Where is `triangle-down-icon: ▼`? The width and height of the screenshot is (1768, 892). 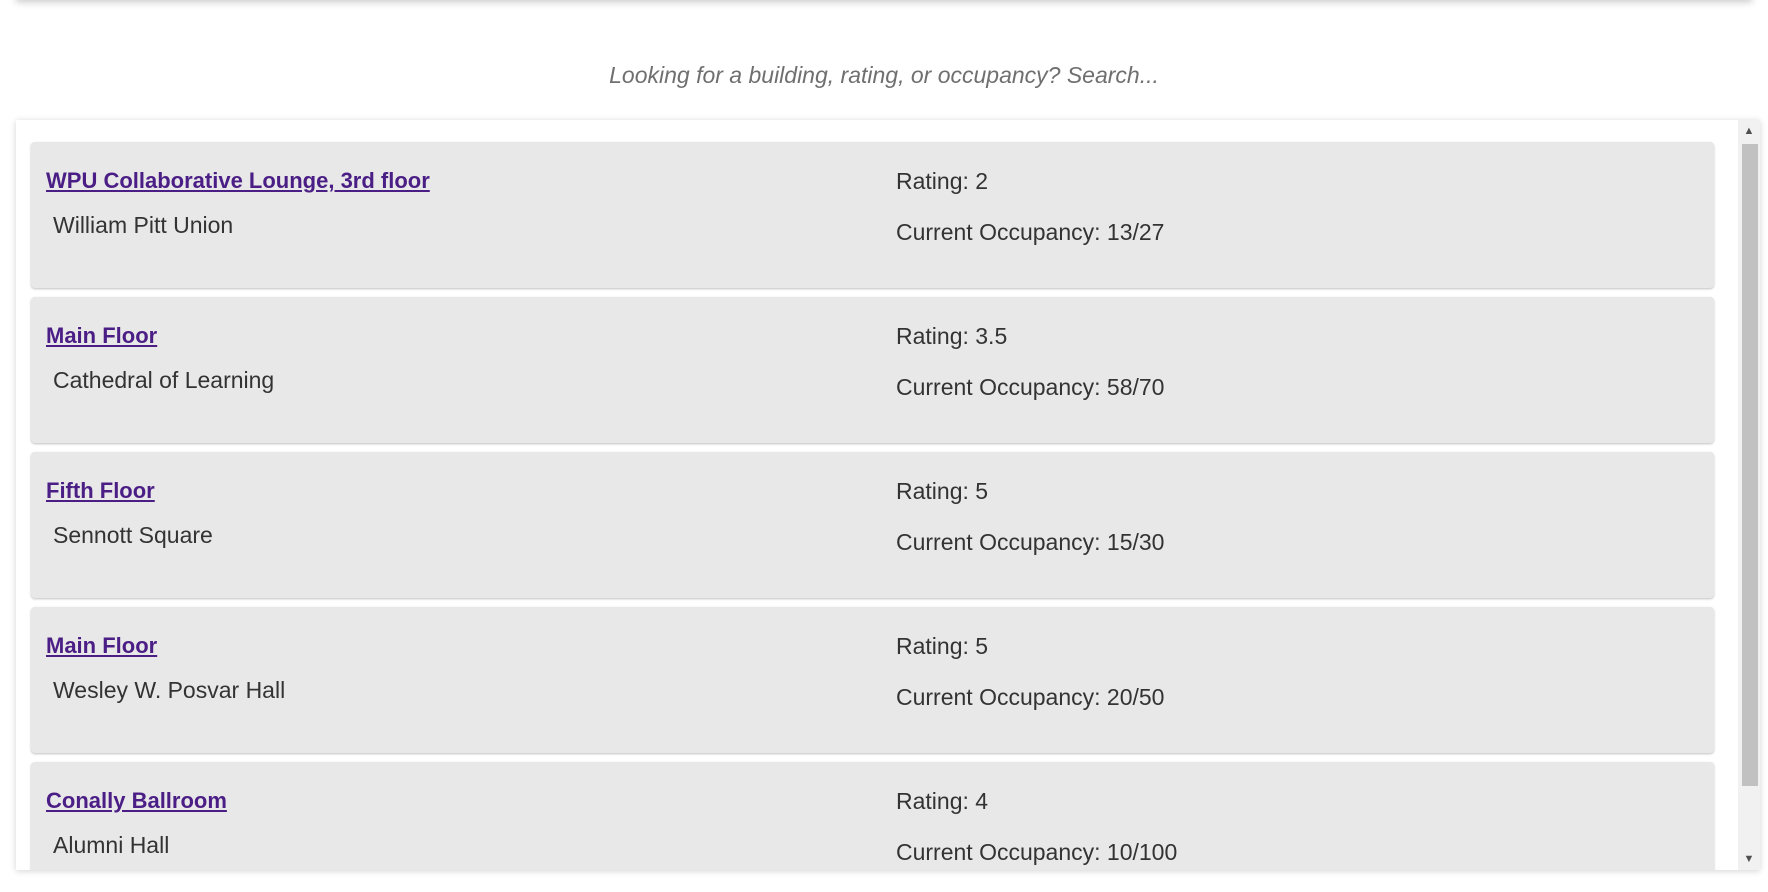 triangle-down-icon: ▼ is located at coordinates (1749, 859).